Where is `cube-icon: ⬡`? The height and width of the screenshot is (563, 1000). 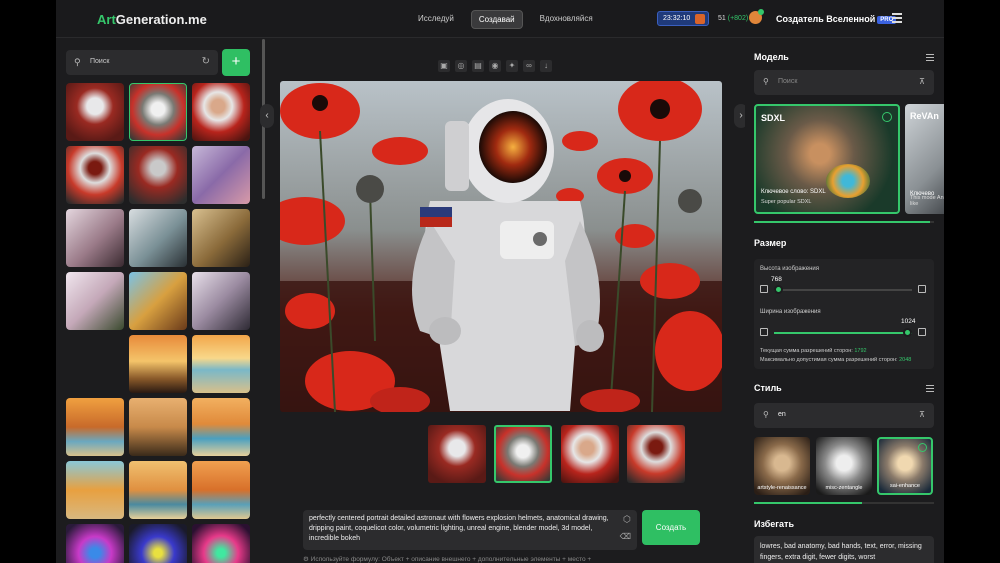
cube-icon: ⬡ is located at coordinates (627, 519).